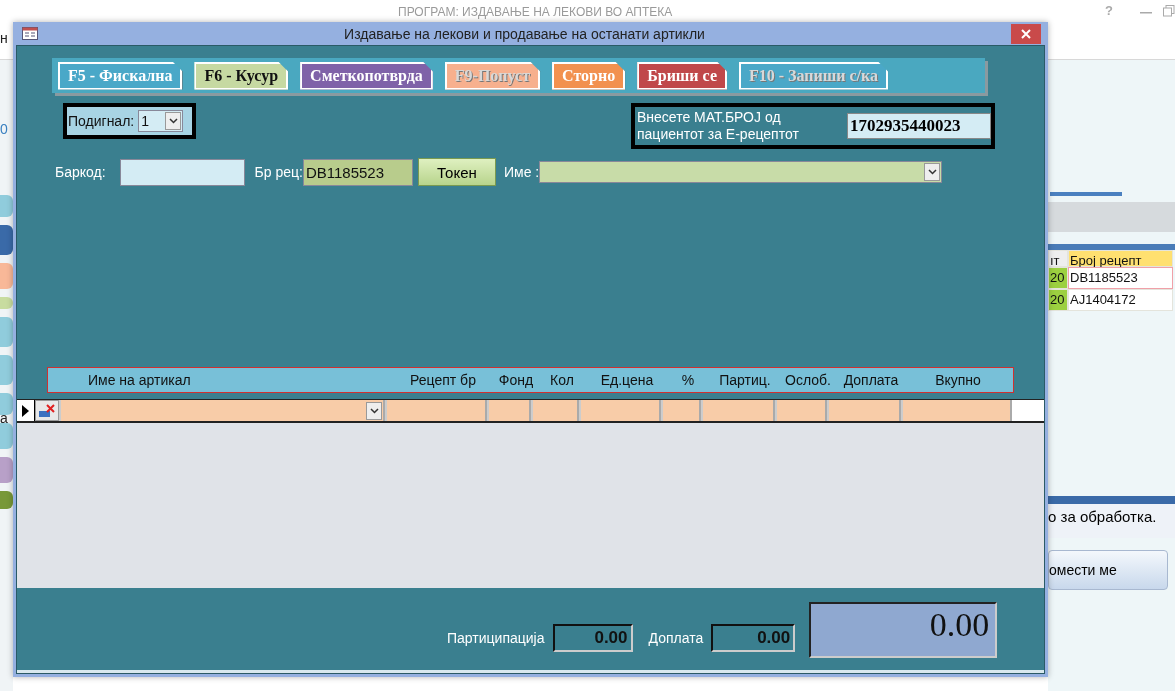 The height and width of the screenshot is (691, 1175). I want to click on column-header: Доплата, so click(871, 380).